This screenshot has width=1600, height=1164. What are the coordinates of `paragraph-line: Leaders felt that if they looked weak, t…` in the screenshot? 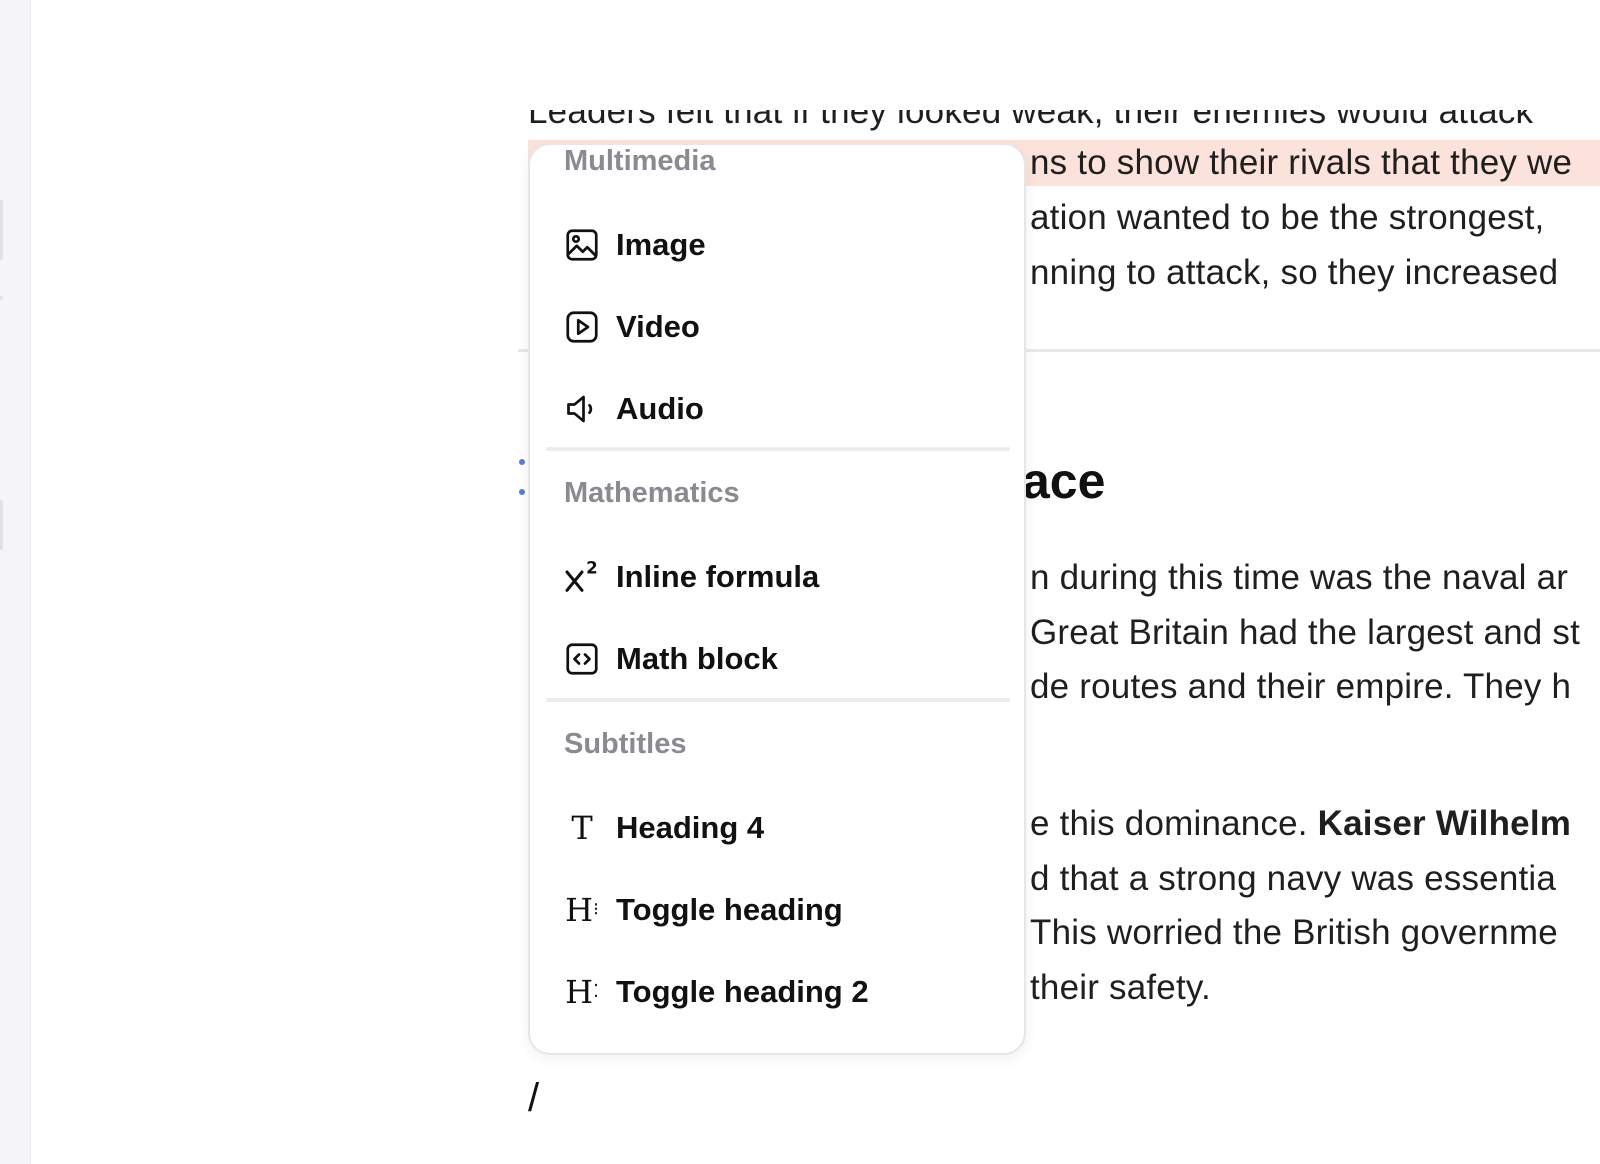 It's located at (1031, 111).